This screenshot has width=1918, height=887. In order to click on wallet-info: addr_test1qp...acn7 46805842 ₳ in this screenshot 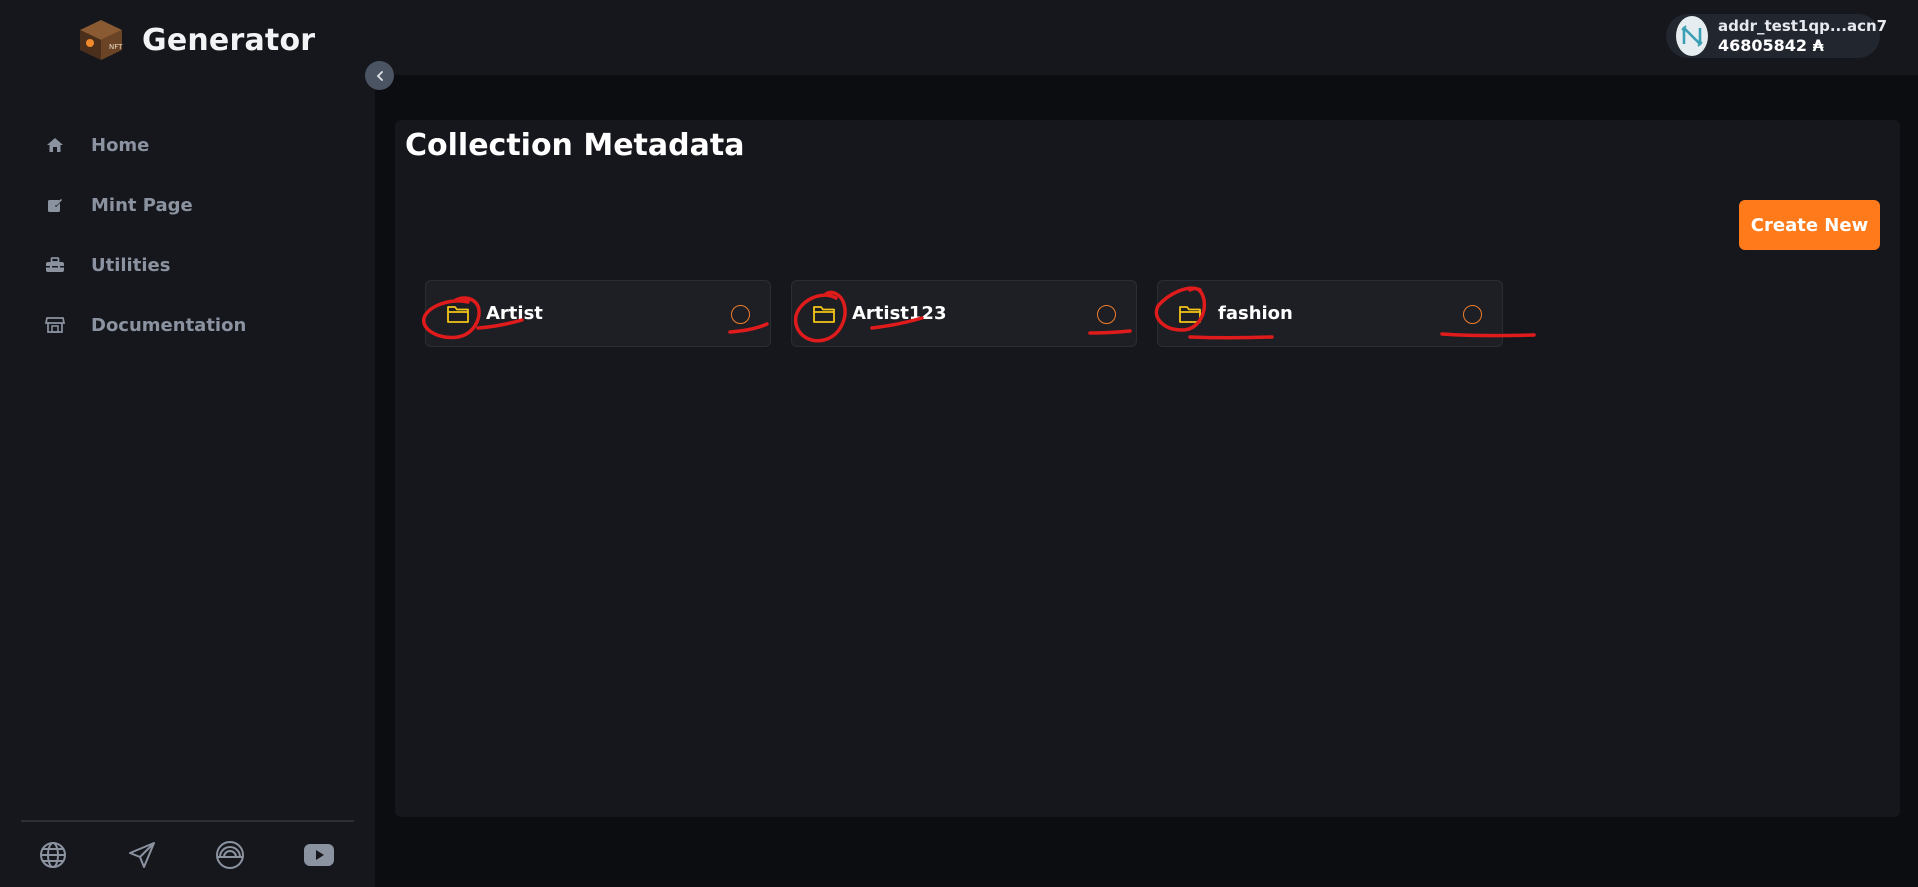, I will do `click(1802, 36)`.